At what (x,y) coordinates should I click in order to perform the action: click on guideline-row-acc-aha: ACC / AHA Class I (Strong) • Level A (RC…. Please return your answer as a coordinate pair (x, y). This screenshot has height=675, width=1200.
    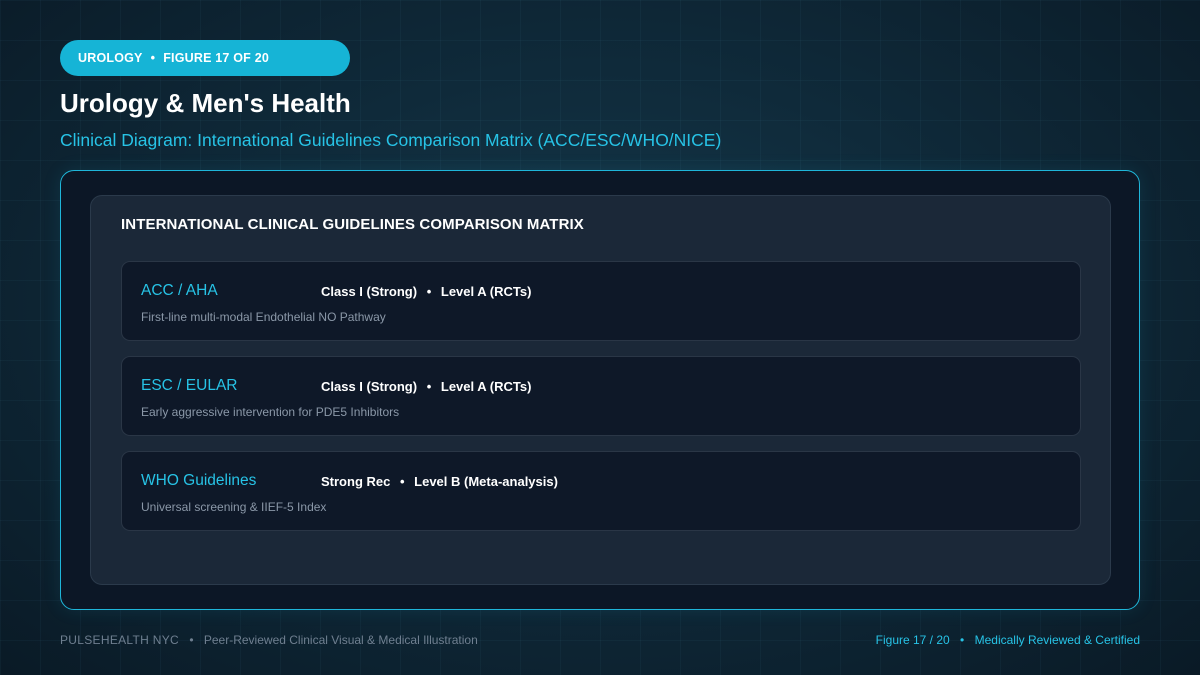
    Looking at the image, I should click on (601, 301).